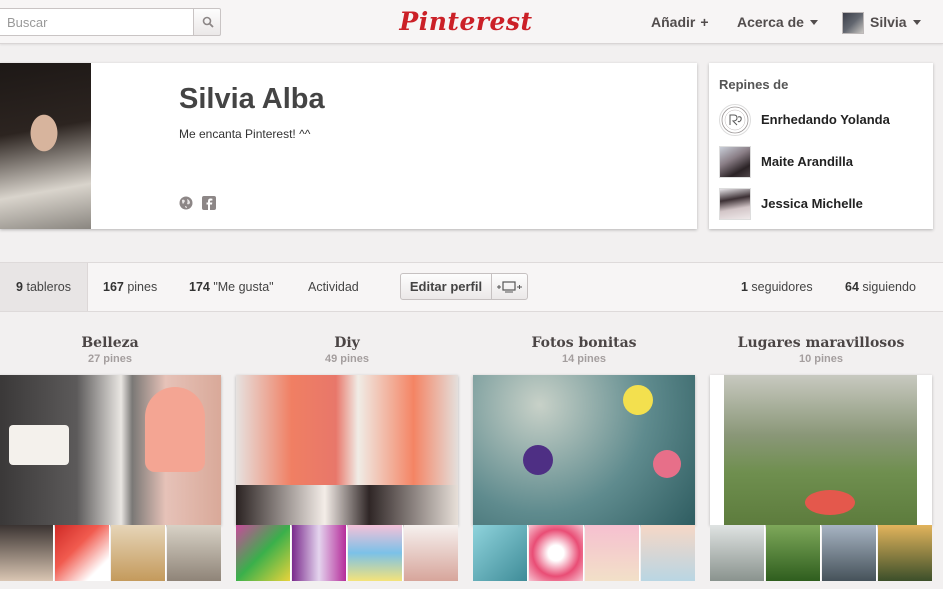 The height and width of the screenshot is (589, 943). Describe the element at coordinates (110, 343) in the screenshot. I see `board-title: Belleza` at that location.